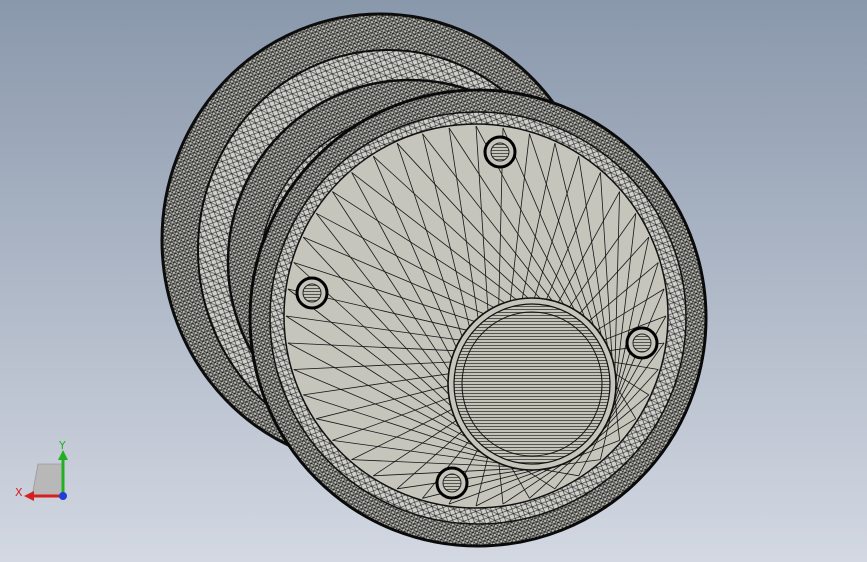  Describe the element at coordinates (452, 483) in the screenshot. I see `bolt-hole-bottom` at that location.